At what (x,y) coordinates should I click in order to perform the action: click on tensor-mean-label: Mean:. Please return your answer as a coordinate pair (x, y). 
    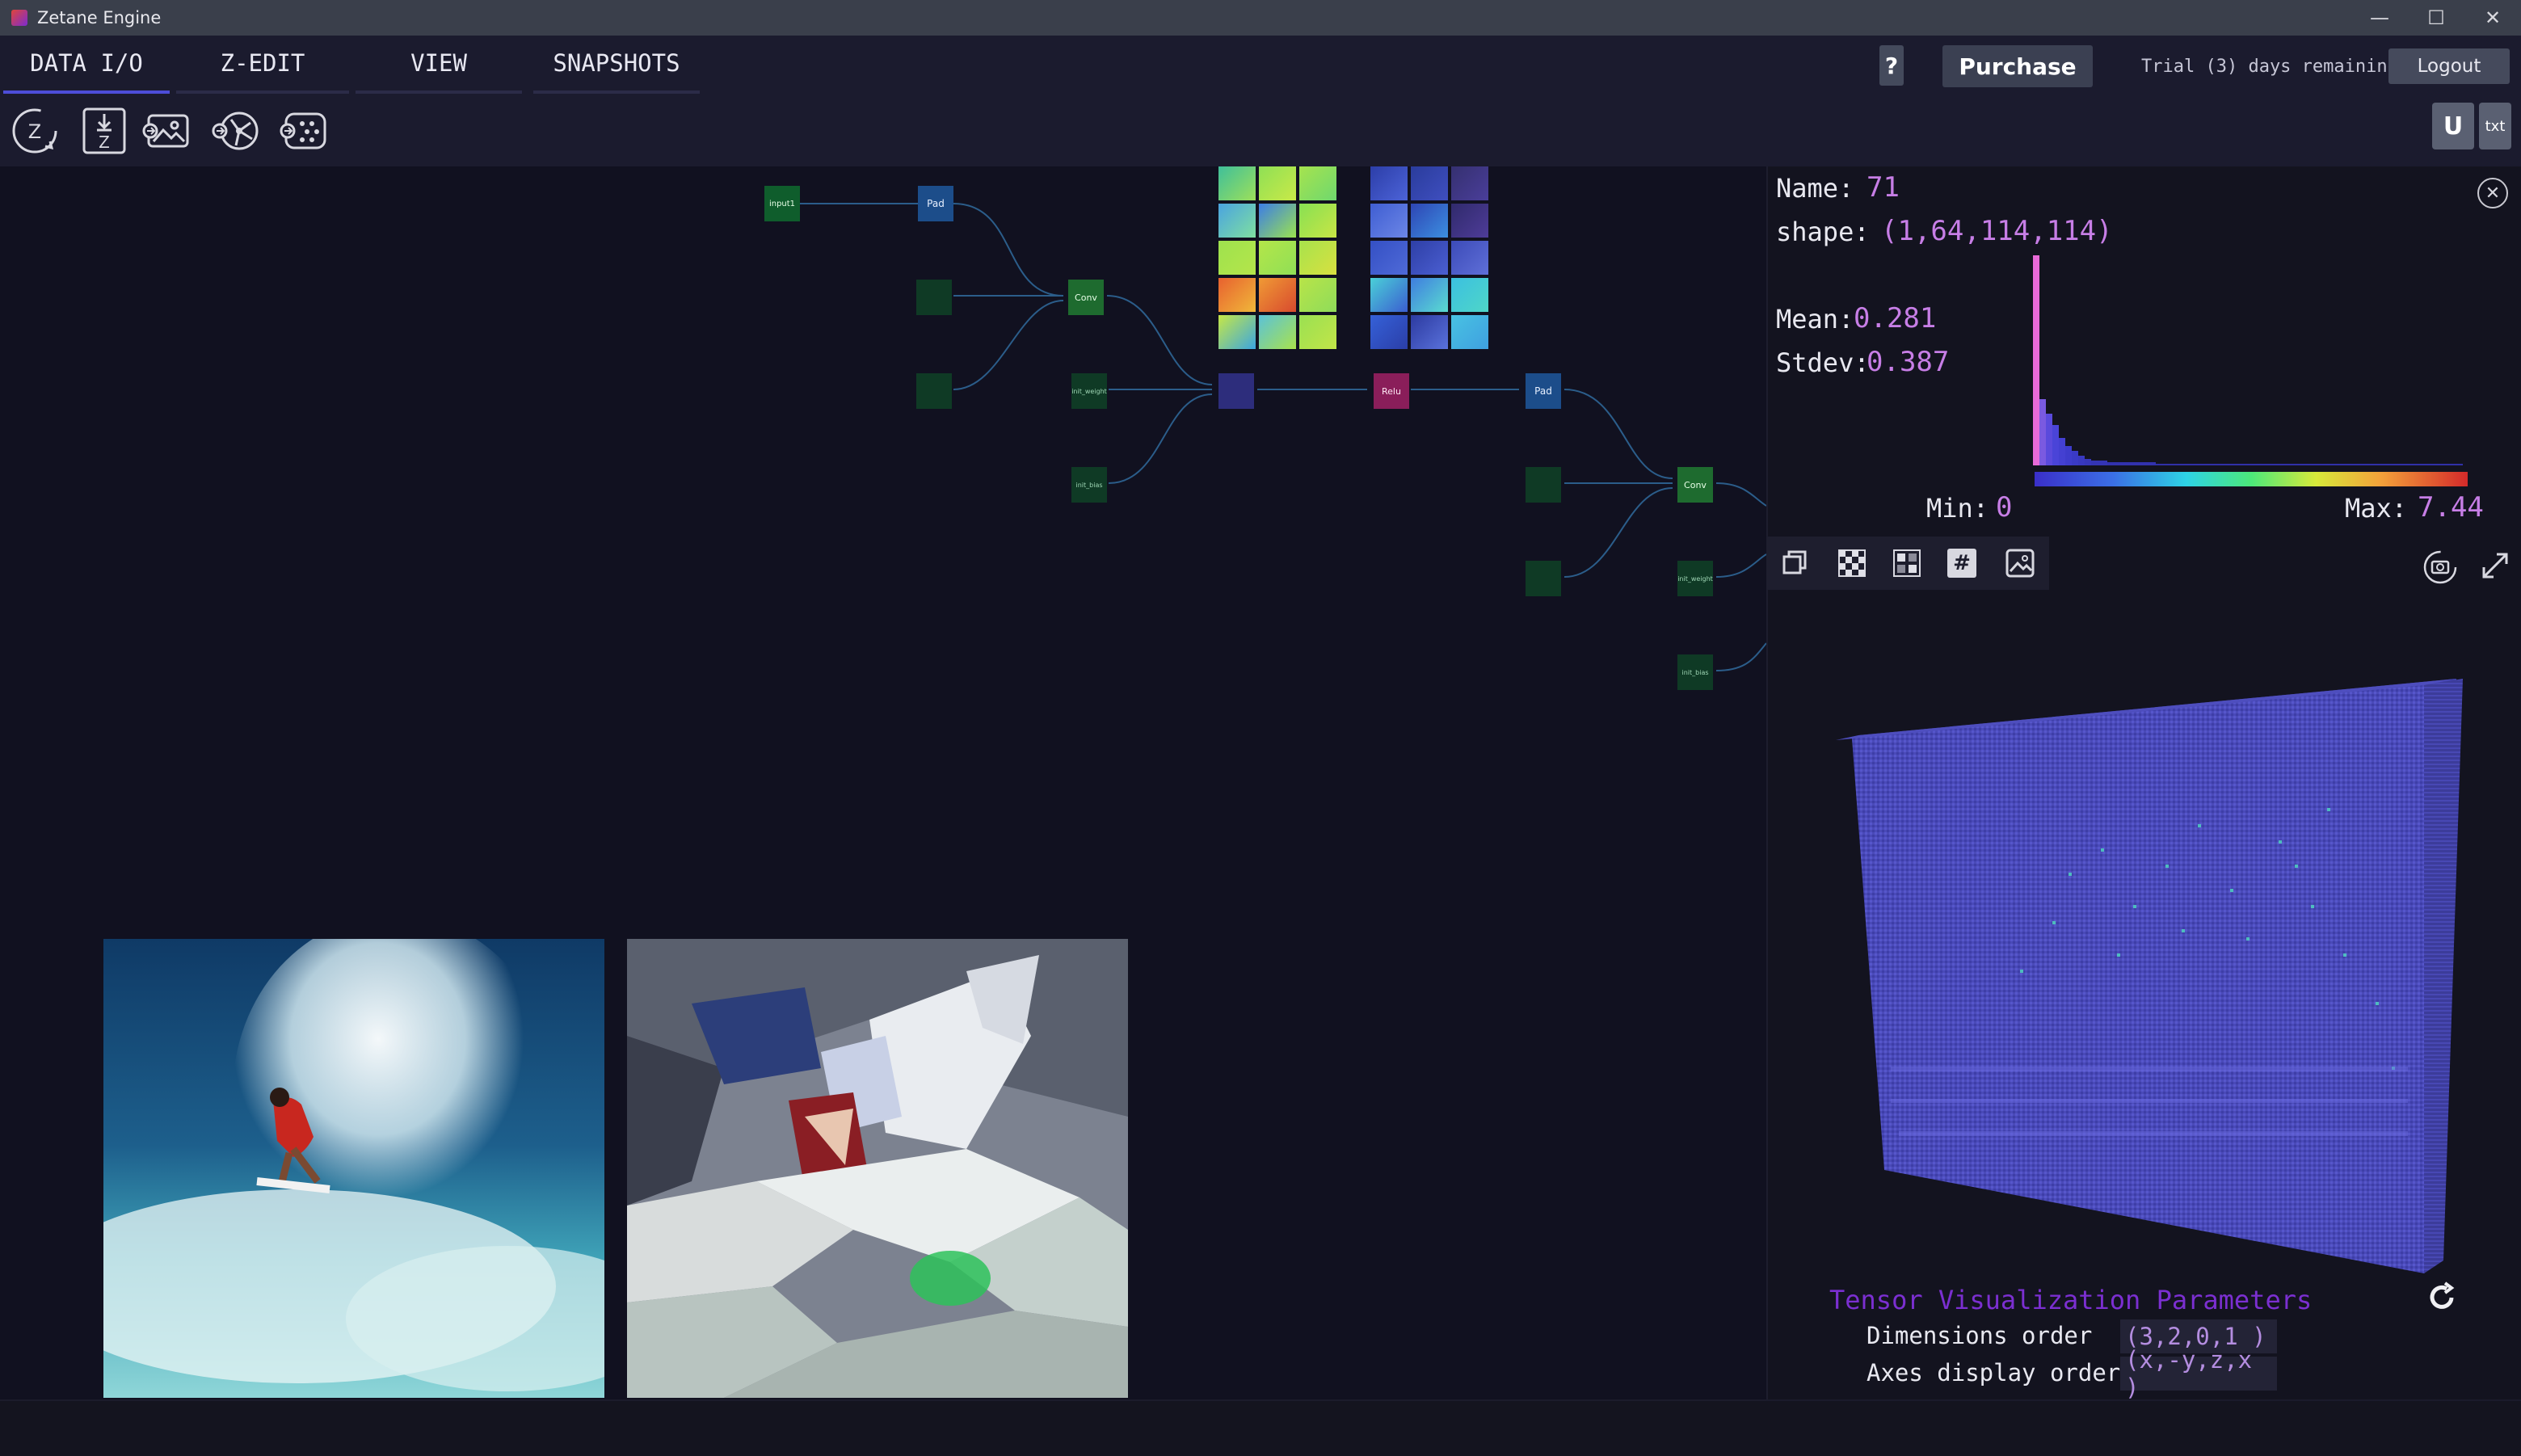
    Looking at the image, I should click on (1815, 319).